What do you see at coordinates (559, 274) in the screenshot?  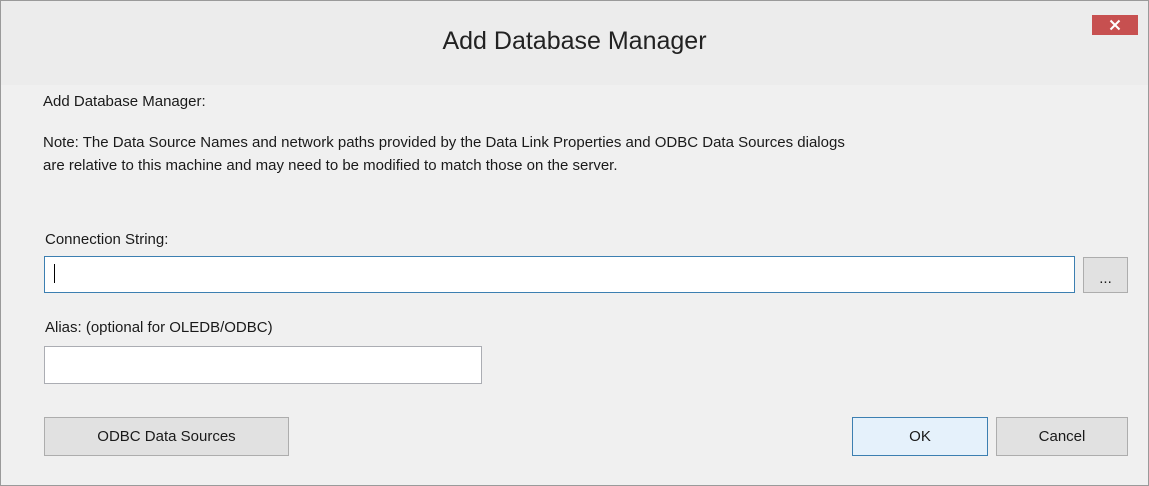 I see `connection-string-input` at bounding box center [559, 274].